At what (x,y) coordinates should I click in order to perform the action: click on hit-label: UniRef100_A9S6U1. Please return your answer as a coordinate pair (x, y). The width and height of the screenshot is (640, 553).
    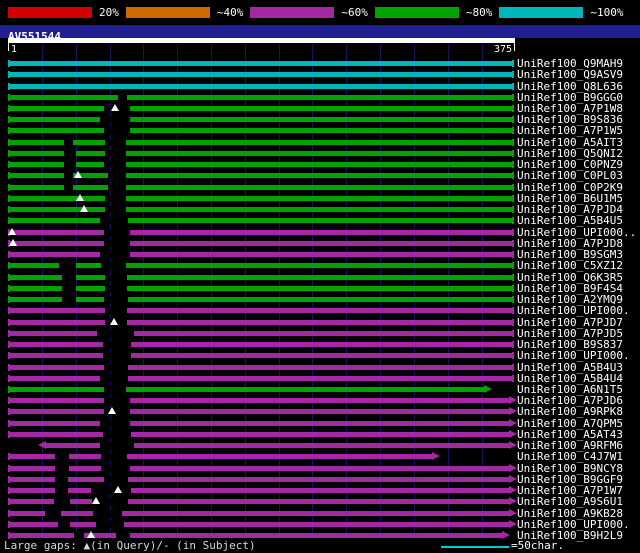
    Looking at the image, I should click on (570, 501).